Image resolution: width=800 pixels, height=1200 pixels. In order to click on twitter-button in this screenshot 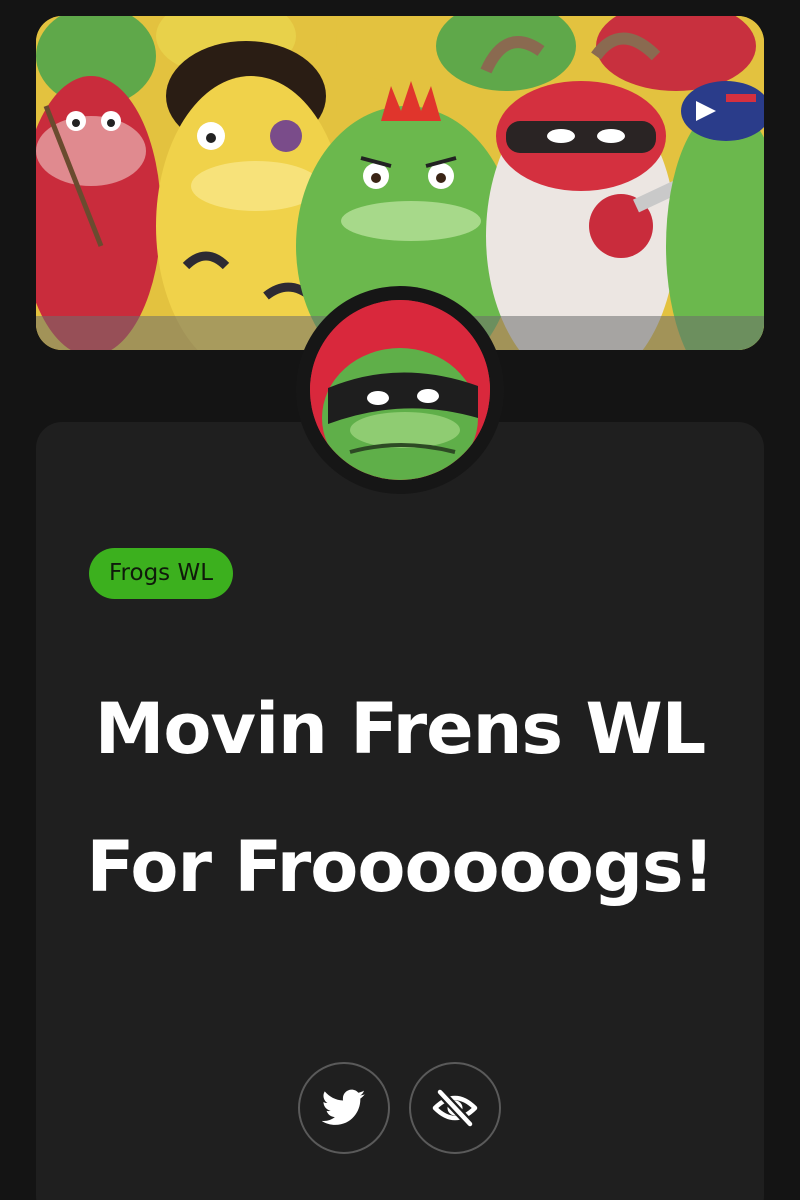, I will do `click(344, 1108)`.